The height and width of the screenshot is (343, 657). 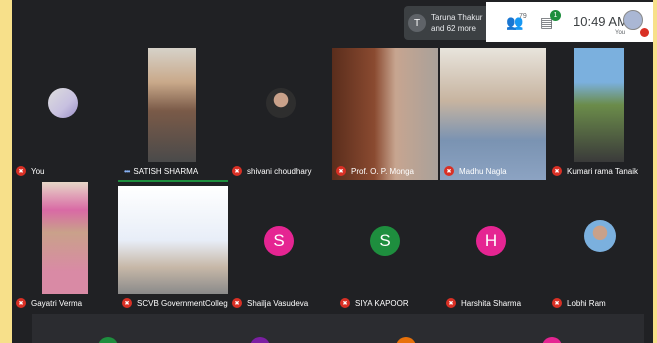 I want to click on participant-tile: ✖ Kumari rama Tanaik, so click(x=600, y=114).